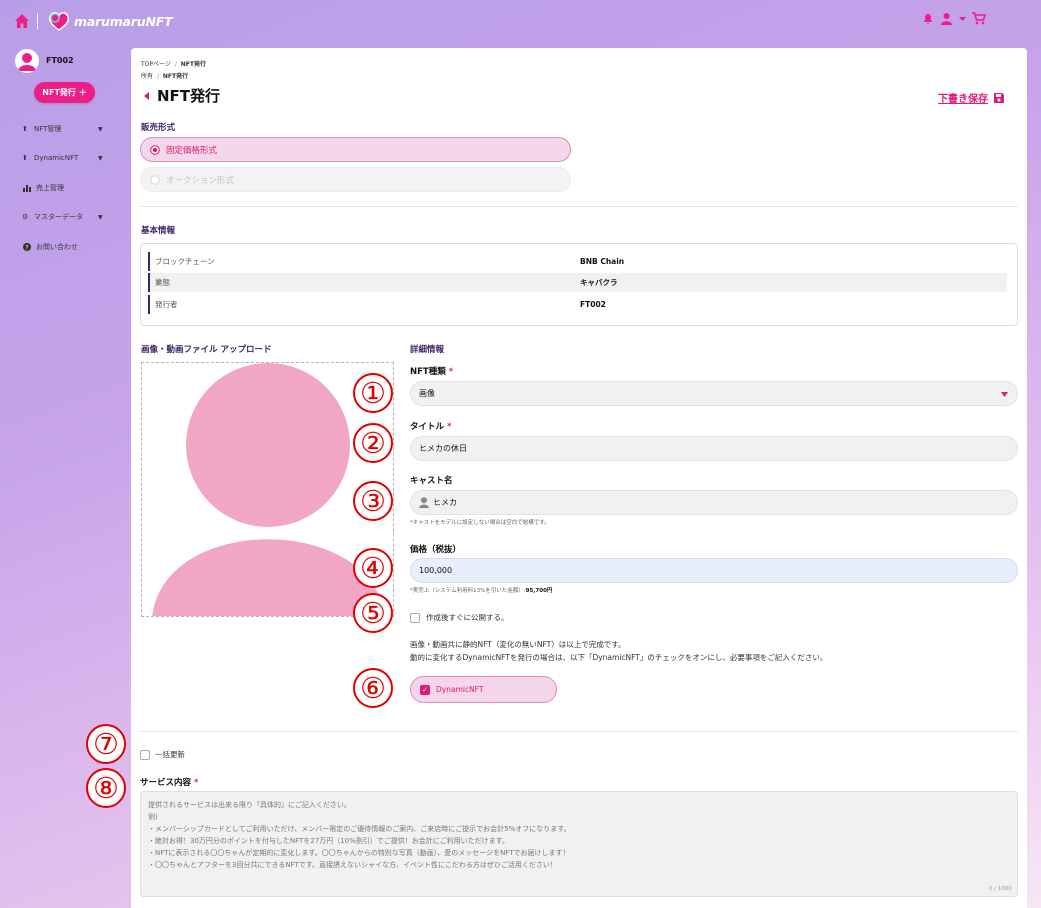 The width and height of the screenshot is (1041, 908). Describe the element at coordinates (599, 282) in the screenshot. I see `row-value: キャバクラ` at that location.